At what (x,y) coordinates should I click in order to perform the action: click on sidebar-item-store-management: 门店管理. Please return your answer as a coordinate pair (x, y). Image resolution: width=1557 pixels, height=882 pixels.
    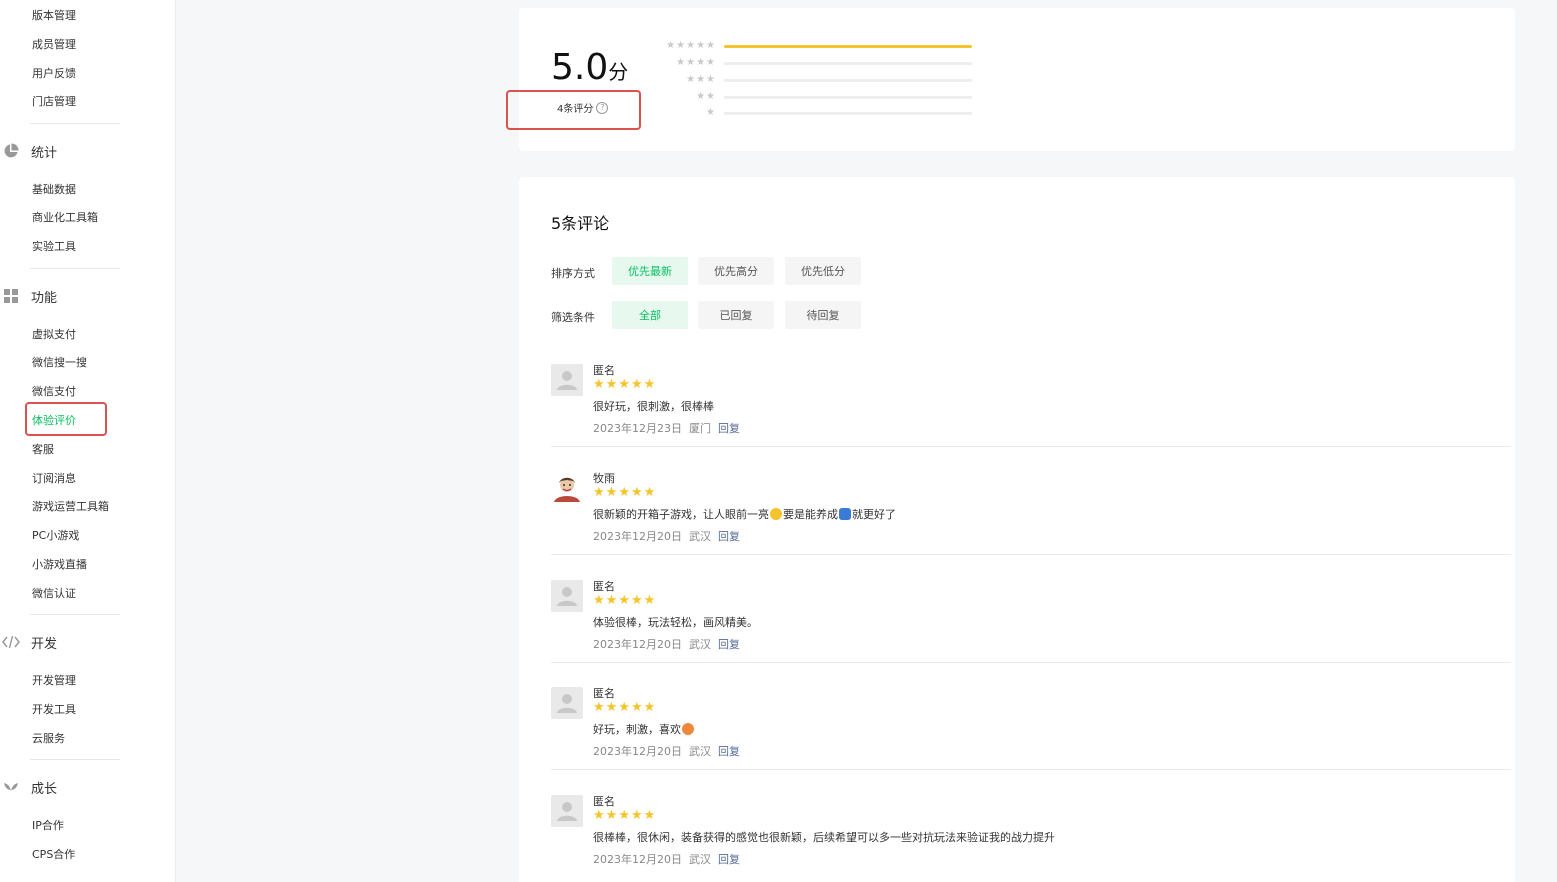
    Looking at the image, I should click on (54, 102).